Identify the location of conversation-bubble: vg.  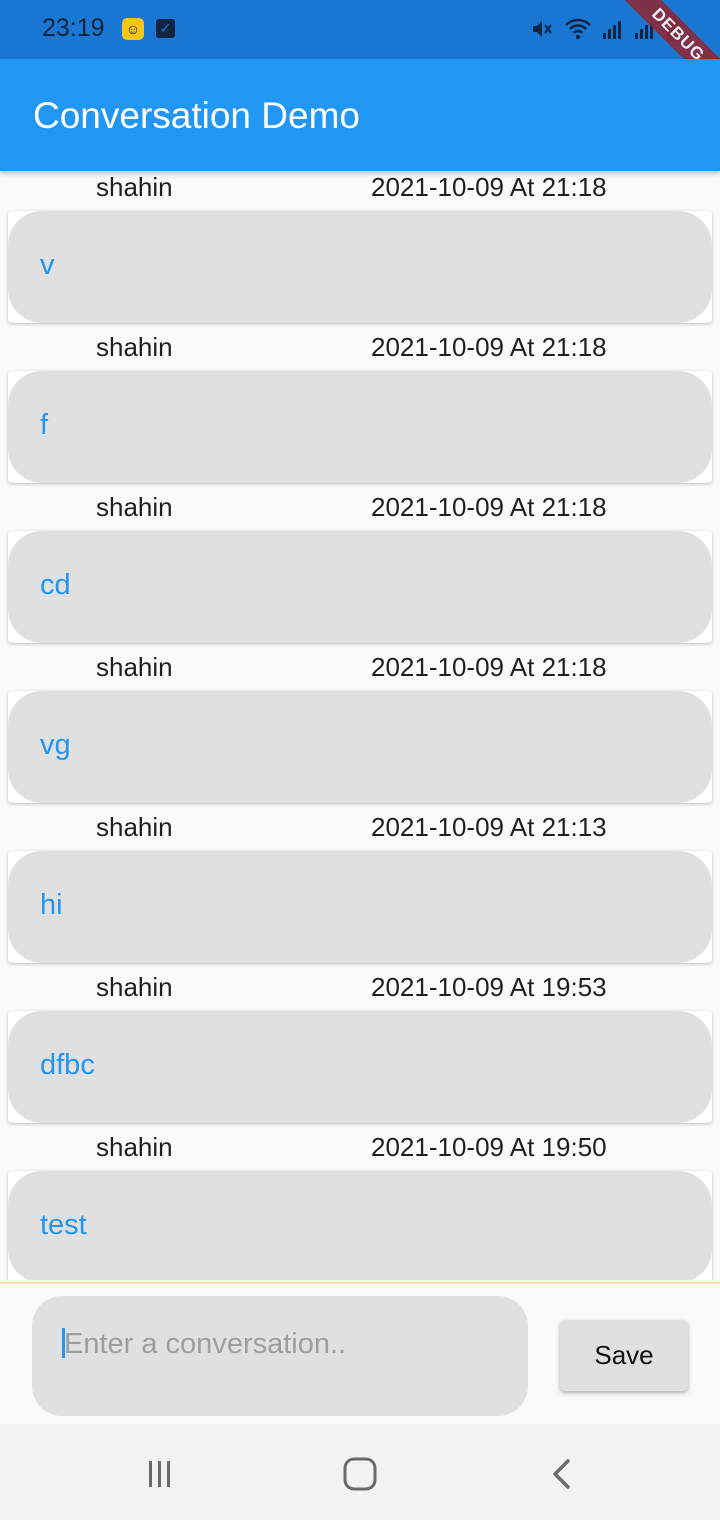
(360, 747).